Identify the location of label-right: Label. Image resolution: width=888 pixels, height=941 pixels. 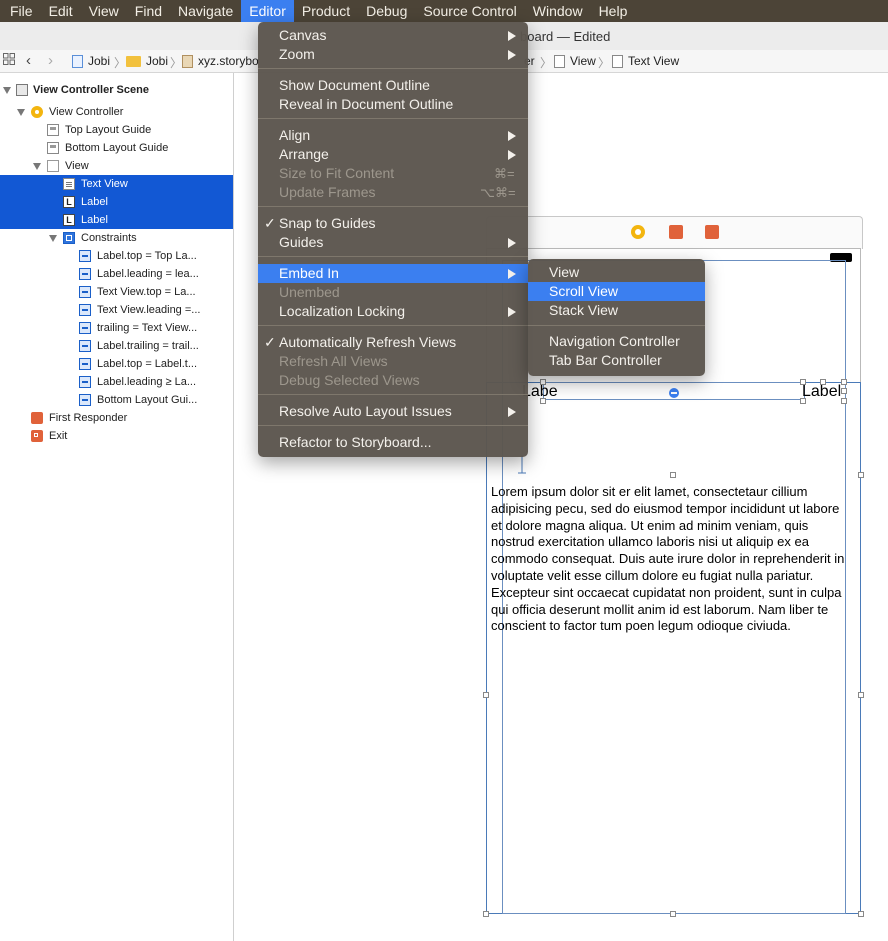
(821, 392).